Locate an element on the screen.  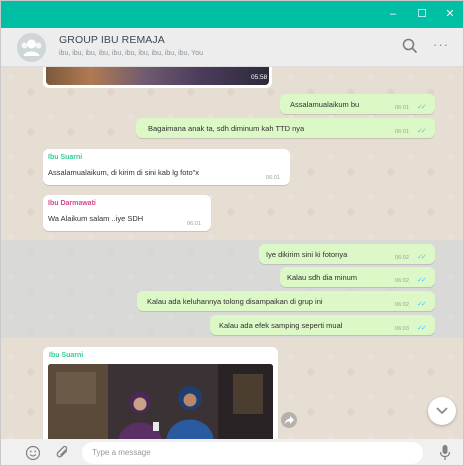
video-thumbnail is located at coordinates (157, 76).